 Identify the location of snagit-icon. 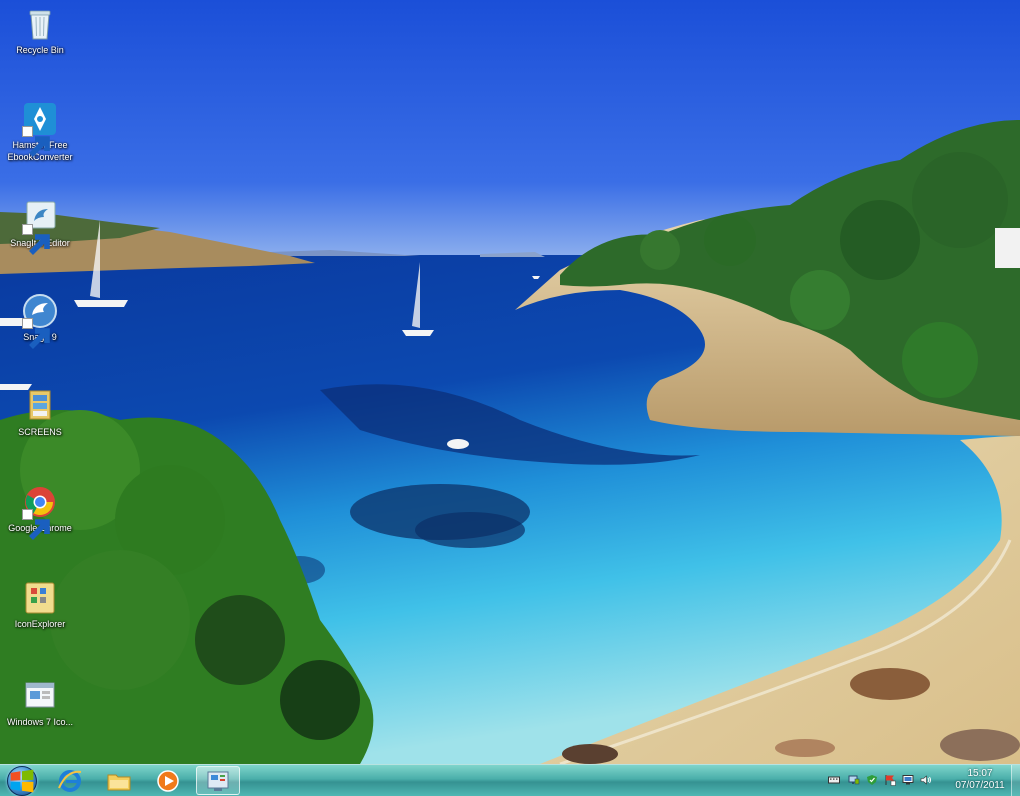
(40, 321).